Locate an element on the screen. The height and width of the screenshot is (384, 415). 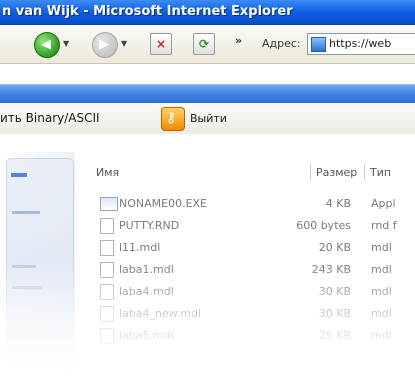
file-size: 4 KB is located at coordinates (338, 203).